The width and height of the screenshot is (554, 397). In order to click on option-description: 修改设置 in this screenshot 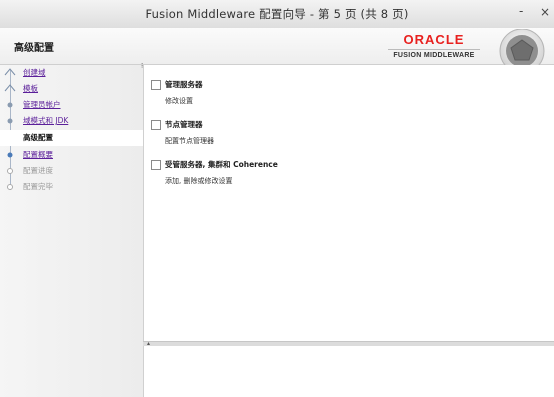, I will do `click(179, 101)`.